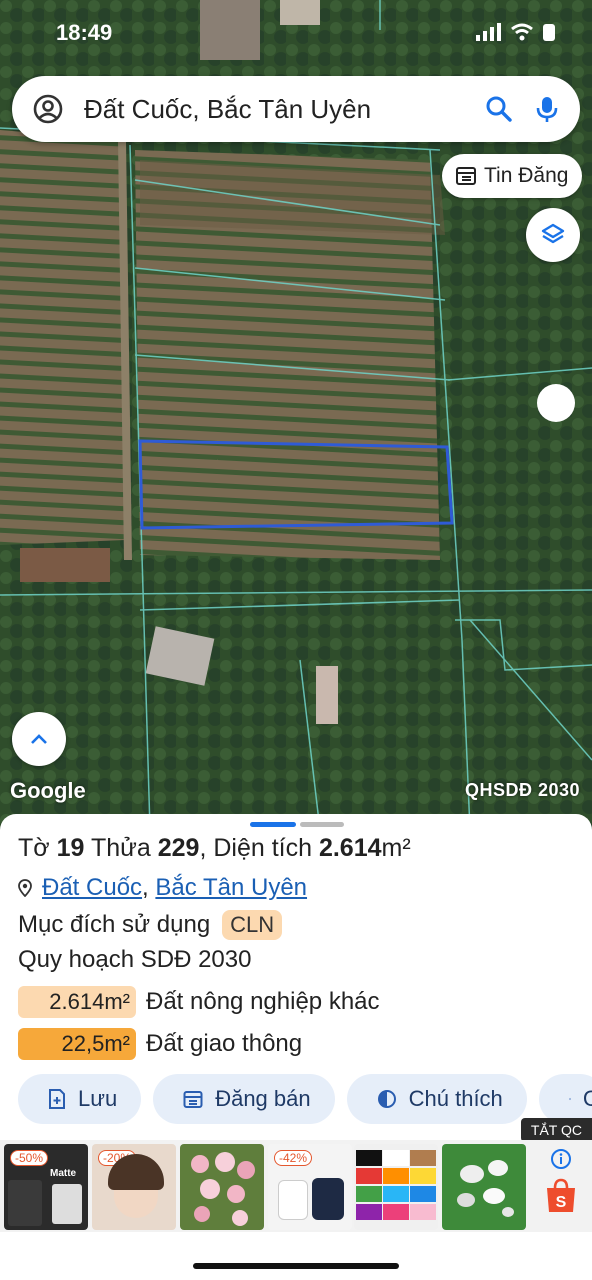  Describe the element at coordinates (25, 888) in the screenshot. I see `location-pin-icon` at that location.